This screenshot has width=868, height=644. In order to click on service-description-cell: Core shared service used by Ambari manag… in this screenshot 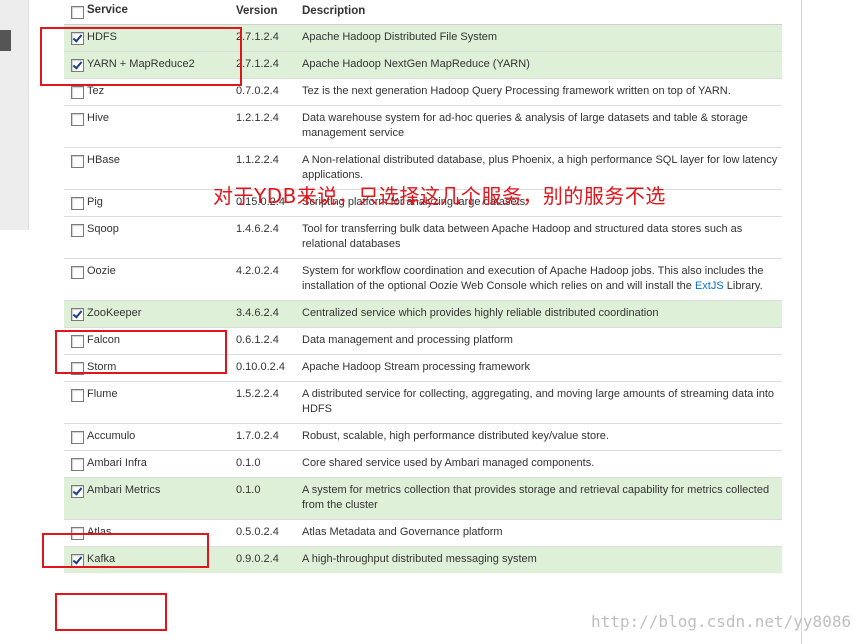, I will do `click(540, 464)`.